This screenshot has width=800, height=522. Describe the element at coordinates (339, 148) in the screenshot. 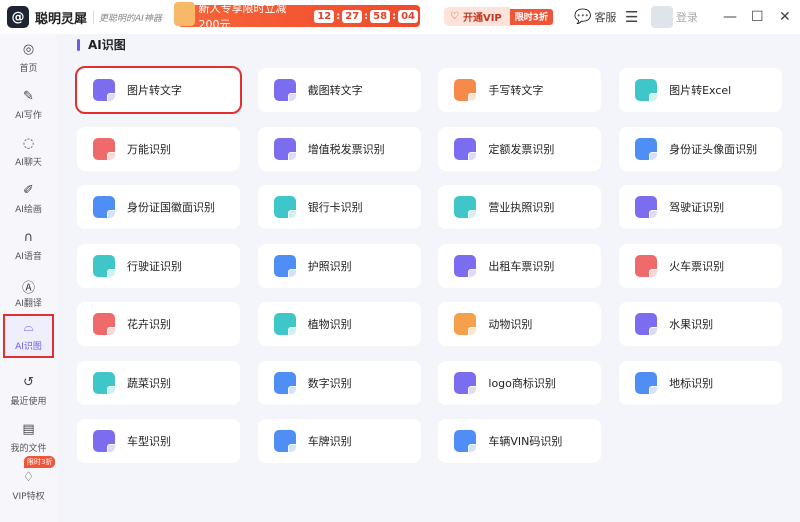

I see `feature-card: 增值税发票识别` at that location.